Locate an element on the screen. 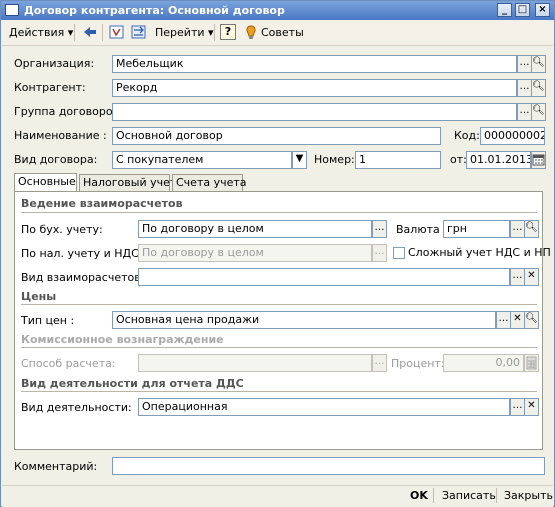  currency-field: грн is located at coordinates (476, 229).